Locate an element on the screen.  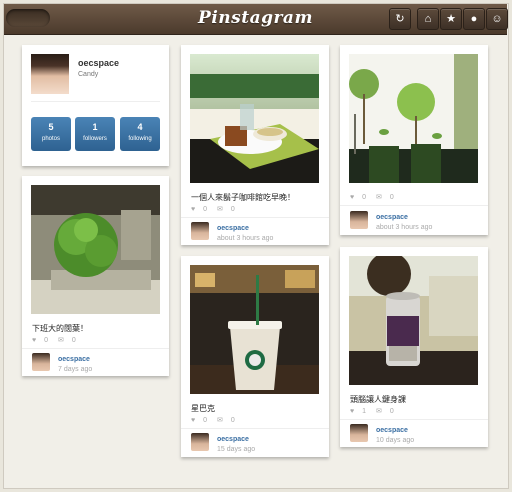
following-count: 4 is located at coordinates (140, 127).